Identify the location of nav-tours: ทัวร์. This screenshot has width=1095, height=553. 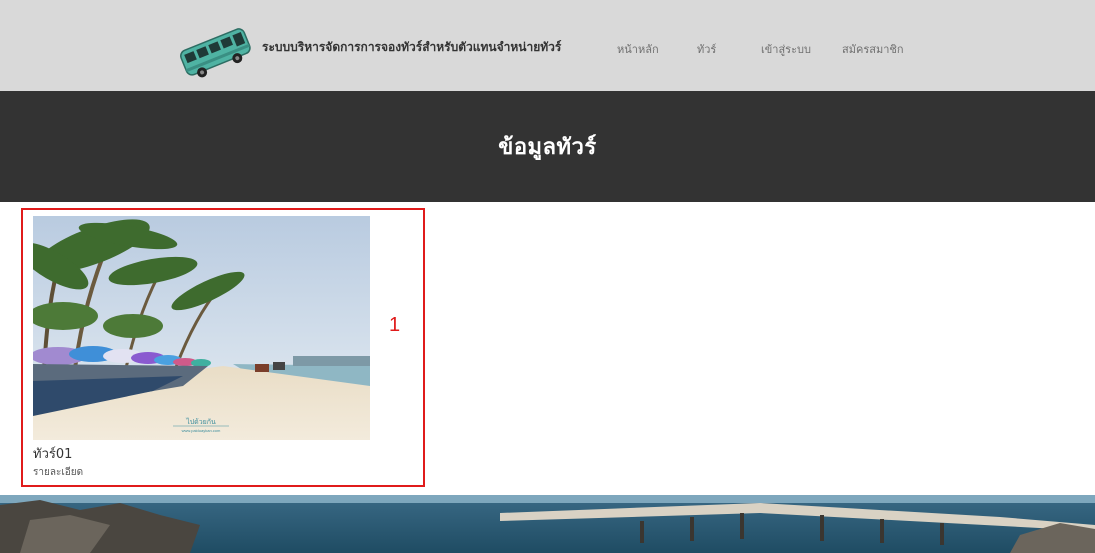
(706, 49).